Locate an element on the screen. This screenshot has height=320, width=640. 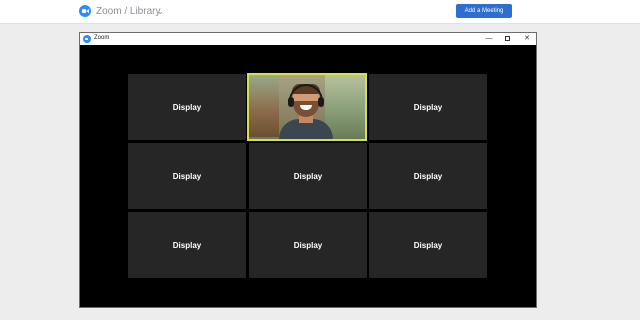
participant-video is located at coordinates (307, 107).